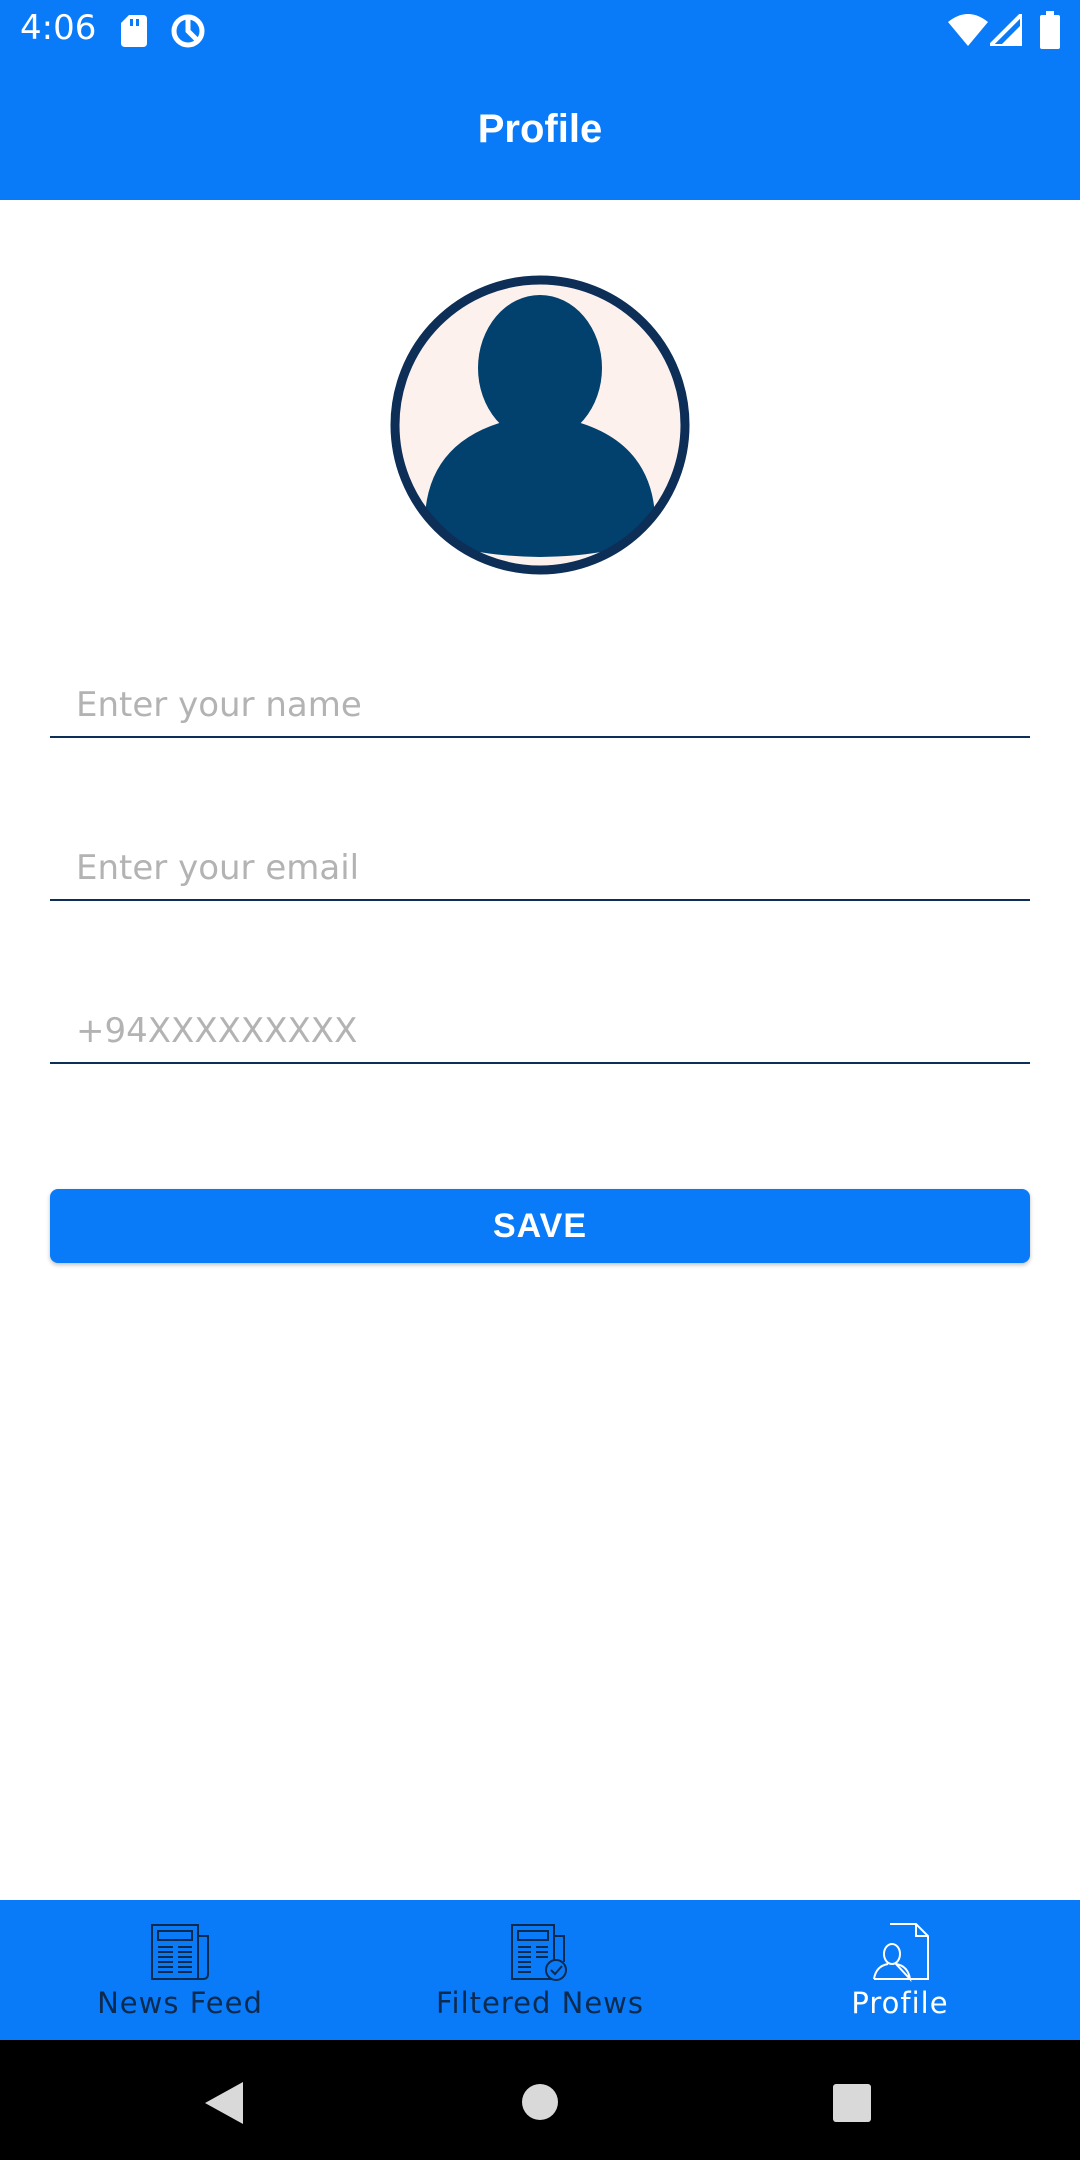 The width and height of the screenshot is (1080, 2160). I want to click on profile-document-icon, so click(901, 1952).